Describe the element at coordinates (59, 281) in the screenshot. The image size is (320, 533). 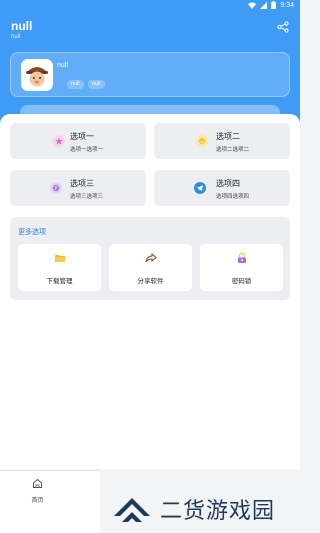
I see `tool-label: 下载管理` at that location.